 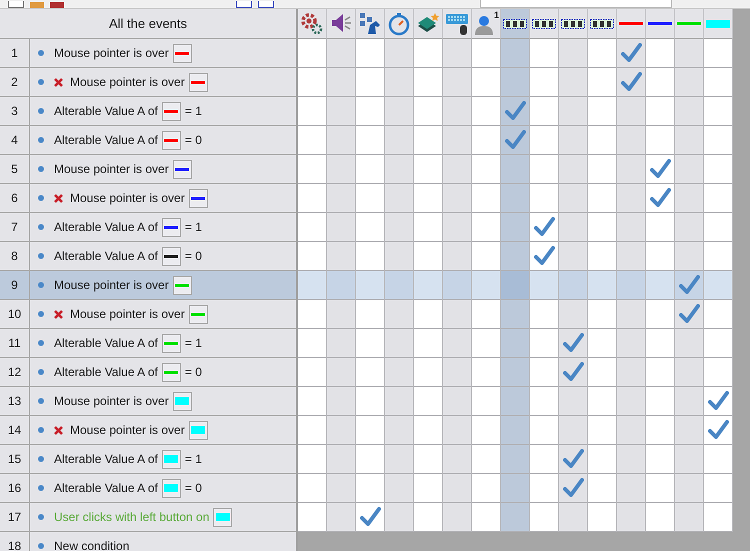 I want to click on event-row: 9 Mouse pointer is over, so click(x=148, y=285).